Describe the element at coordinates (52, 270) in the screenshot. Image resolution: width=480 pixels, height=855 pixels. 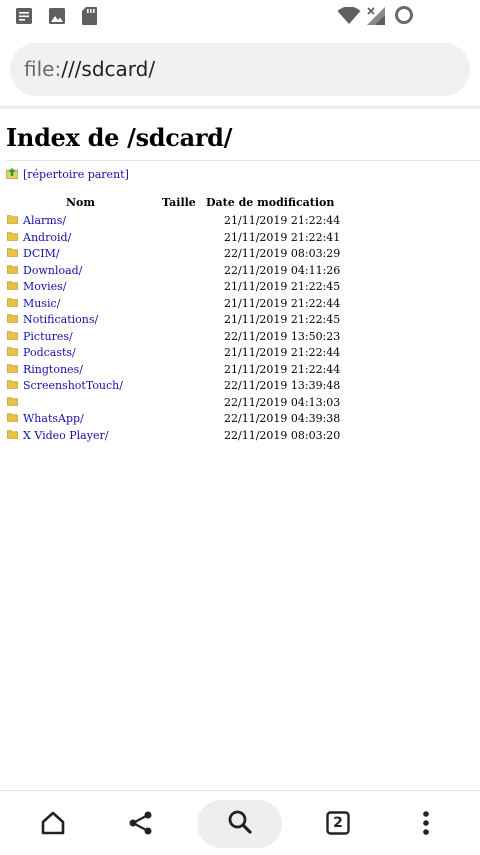
I see `folder-link: Download/` at that location.